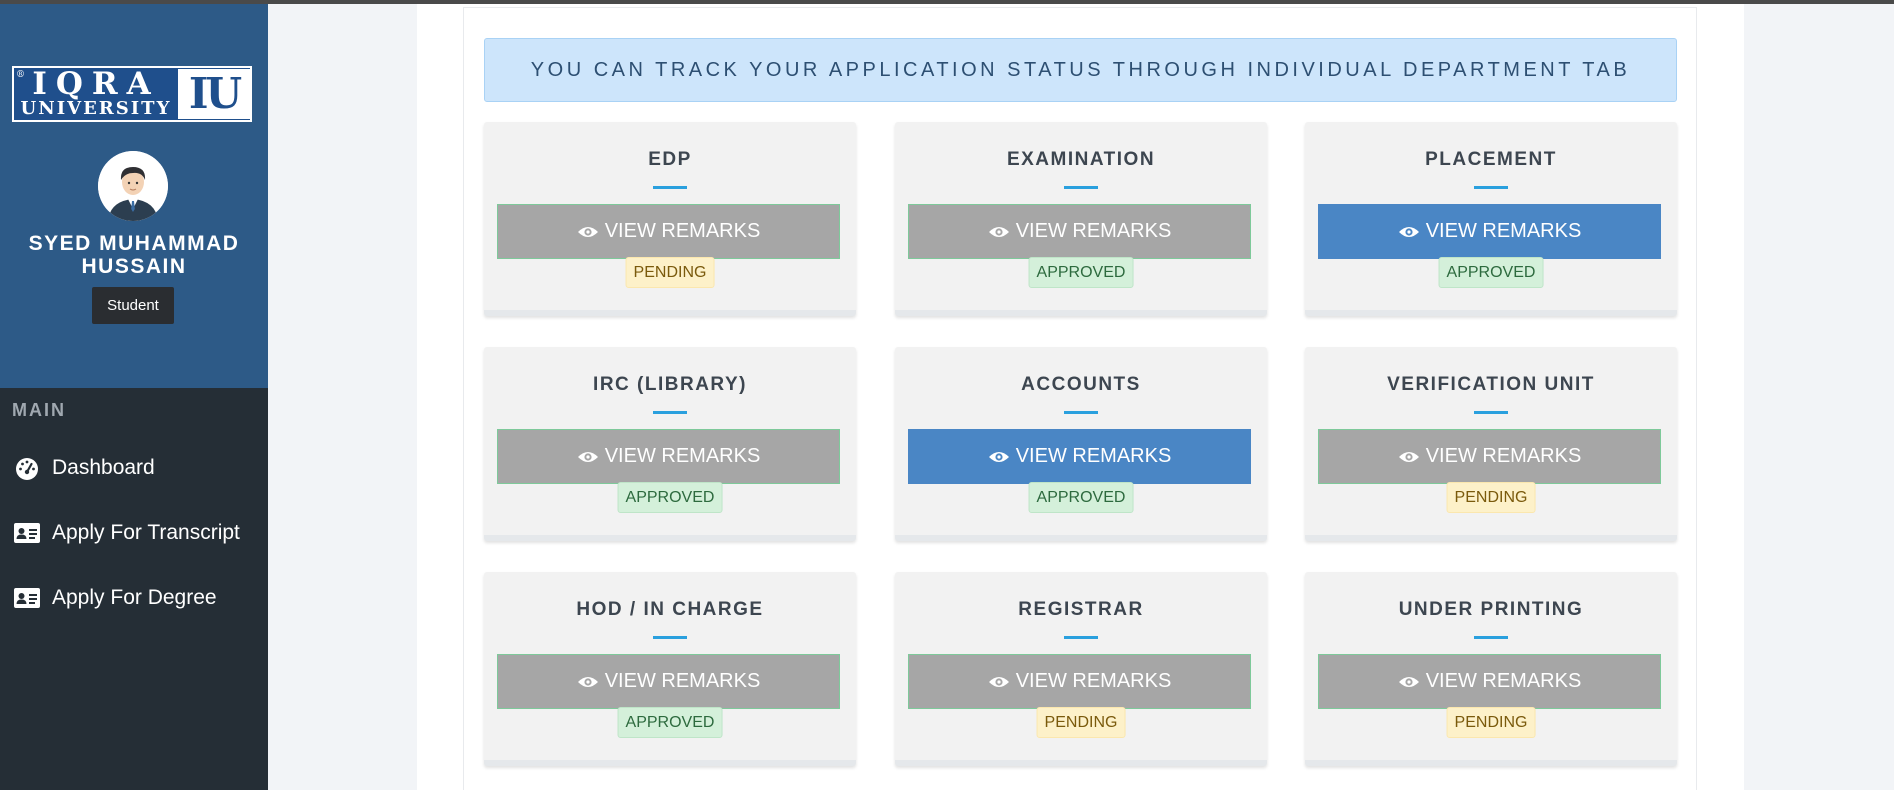 This screenshot has width=1894, height=790. Describe the element at coordinates (20, 75) in the screenshot. I see `logo-registered-mark: ®` at that location.